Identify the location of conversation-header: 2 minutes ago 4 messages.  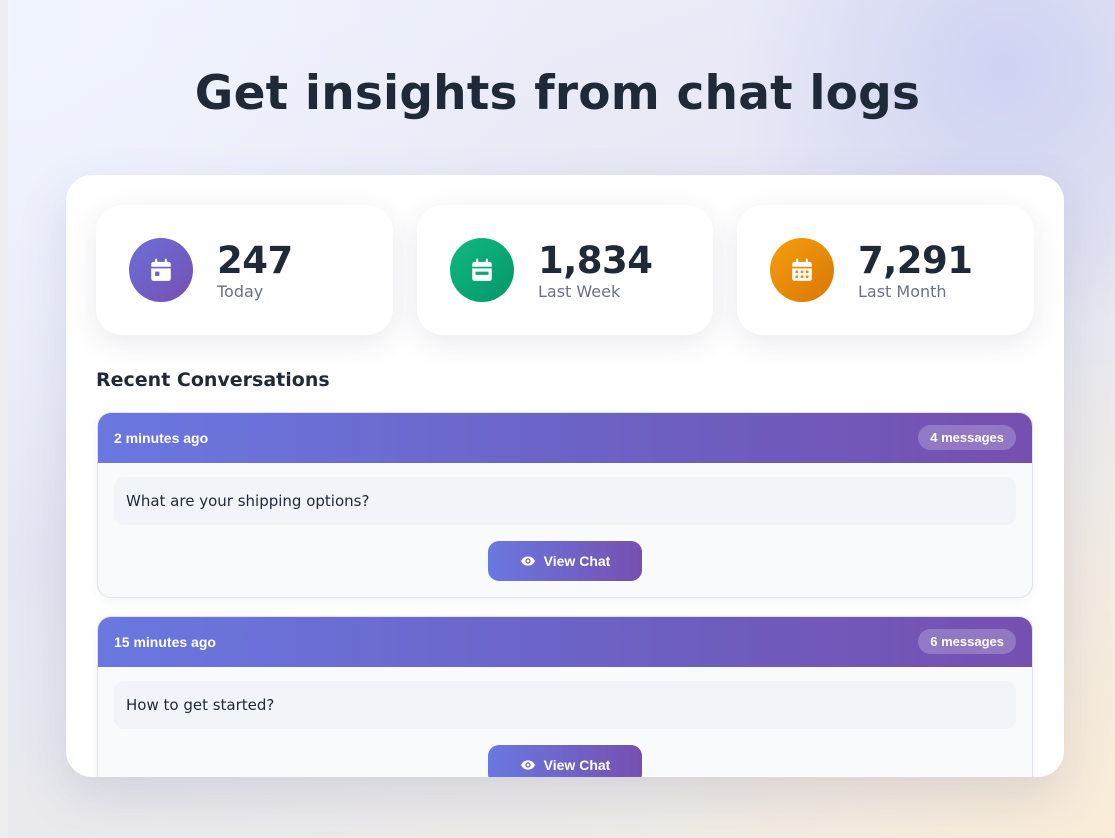
(565, 438).